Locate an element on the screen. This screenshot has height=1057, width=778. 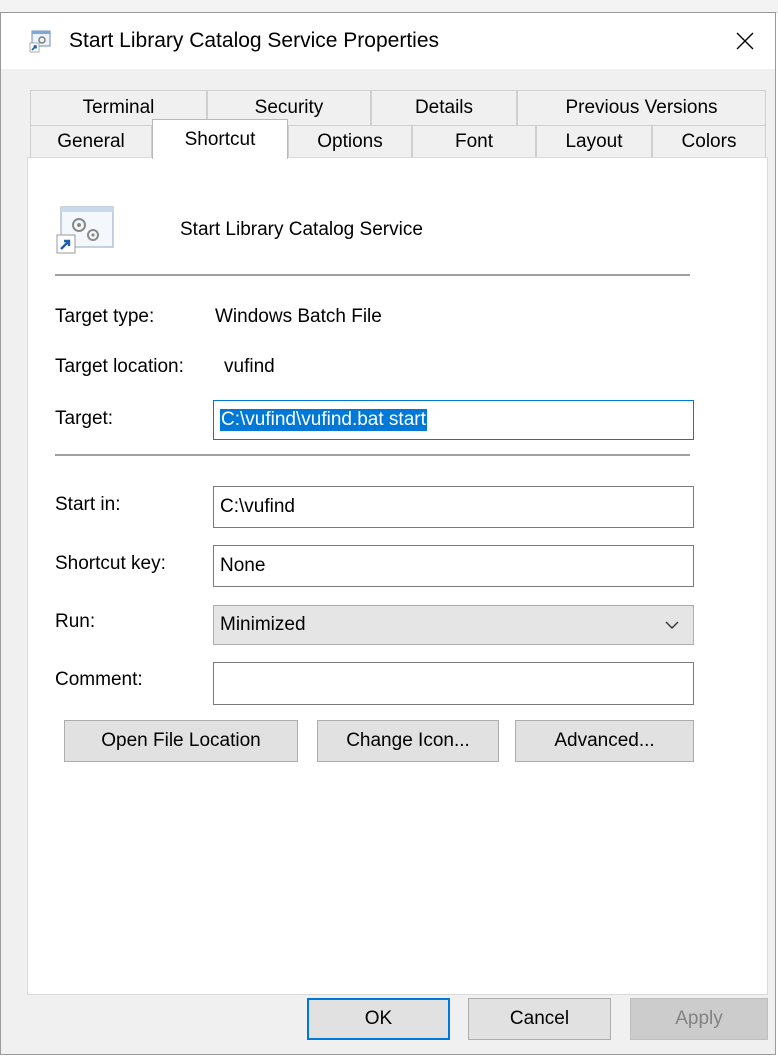
chevron-down-icon is located at coordinates (672, 625).